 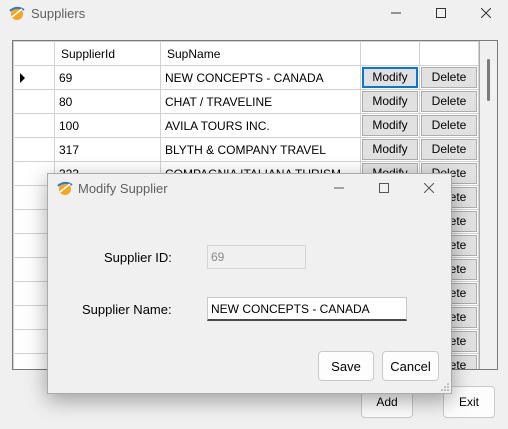 I want to click on dialog-title: Modify Supplier, so click(x=123, y=188).